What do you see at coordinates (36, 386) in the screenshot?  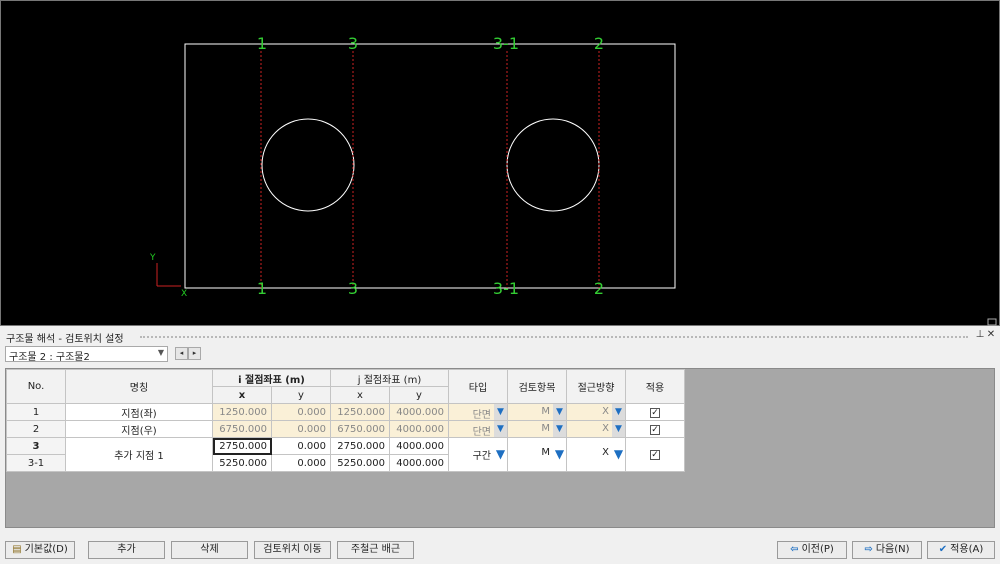 I see `col-header-no: No.` at bounding box center [36, 386].